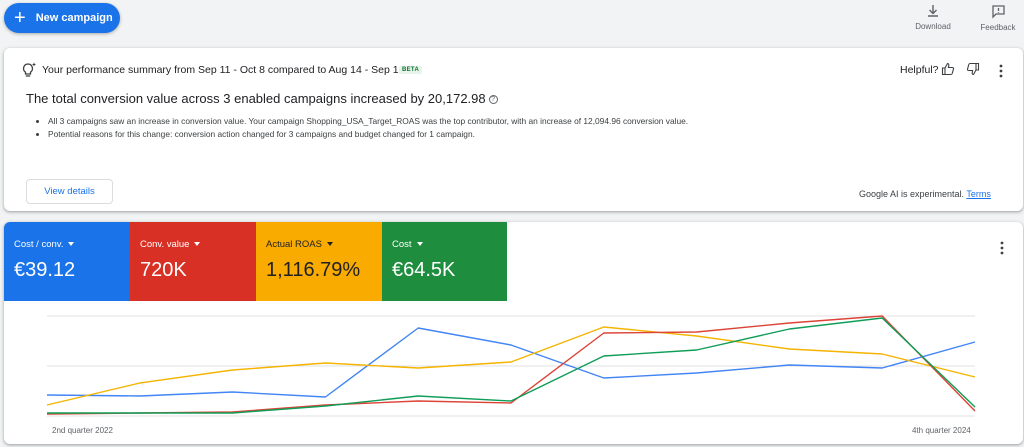 This screenshot has height=447, width=1024. What do you see at coordinates (82, 430) in the screenshot?
I see `x-axis-start-label: 2nd quarter 2022` at bounding box center [82, 430].